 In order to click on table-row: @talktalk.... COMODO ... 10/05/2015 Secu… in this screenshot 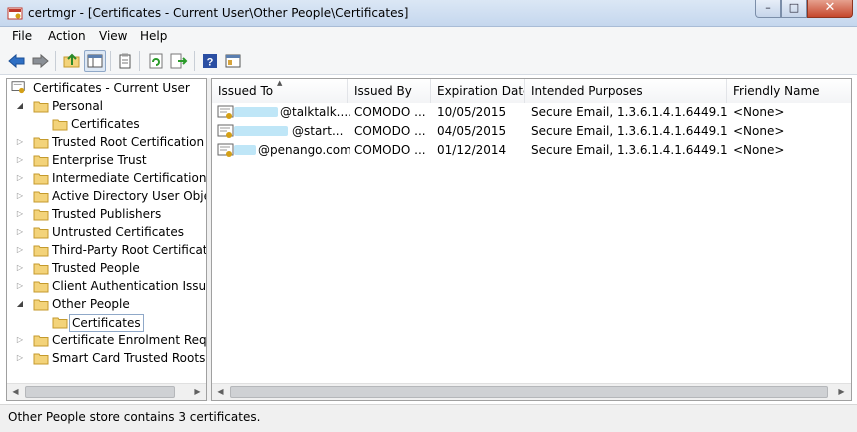, I will do `click(531, 112)`.